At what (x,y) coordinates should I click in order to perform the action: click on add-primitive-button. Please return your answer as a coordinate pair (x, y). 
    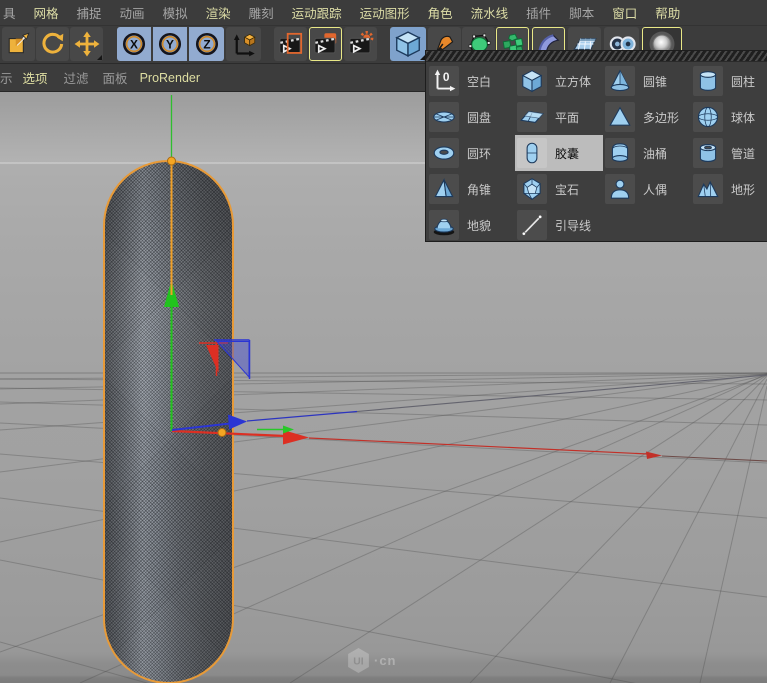
    Looking at the image, I should click on (408, 44).